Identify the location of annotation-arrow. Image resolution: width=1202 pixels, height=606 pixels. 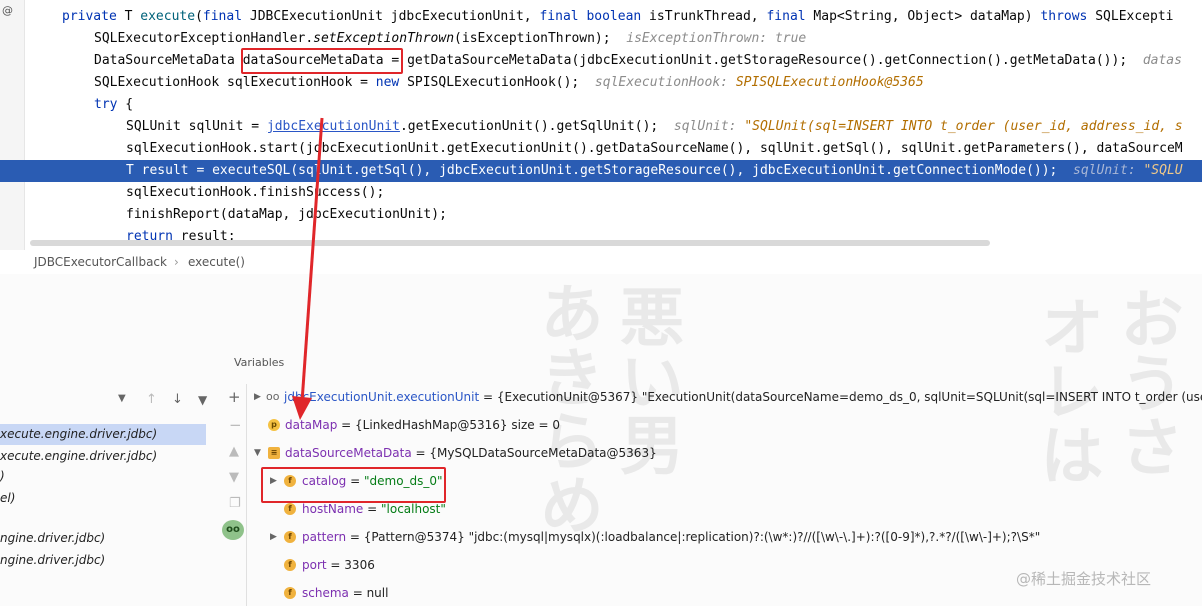
(308, 268).